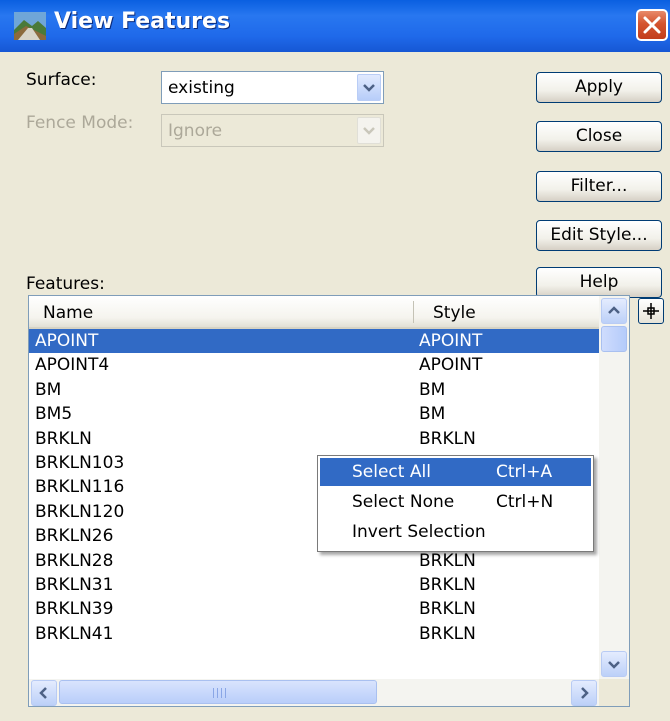  Describe the element at coordinates (419, 532) in the screenshot. I see `menu-item-label: Invert Selection` at that location.